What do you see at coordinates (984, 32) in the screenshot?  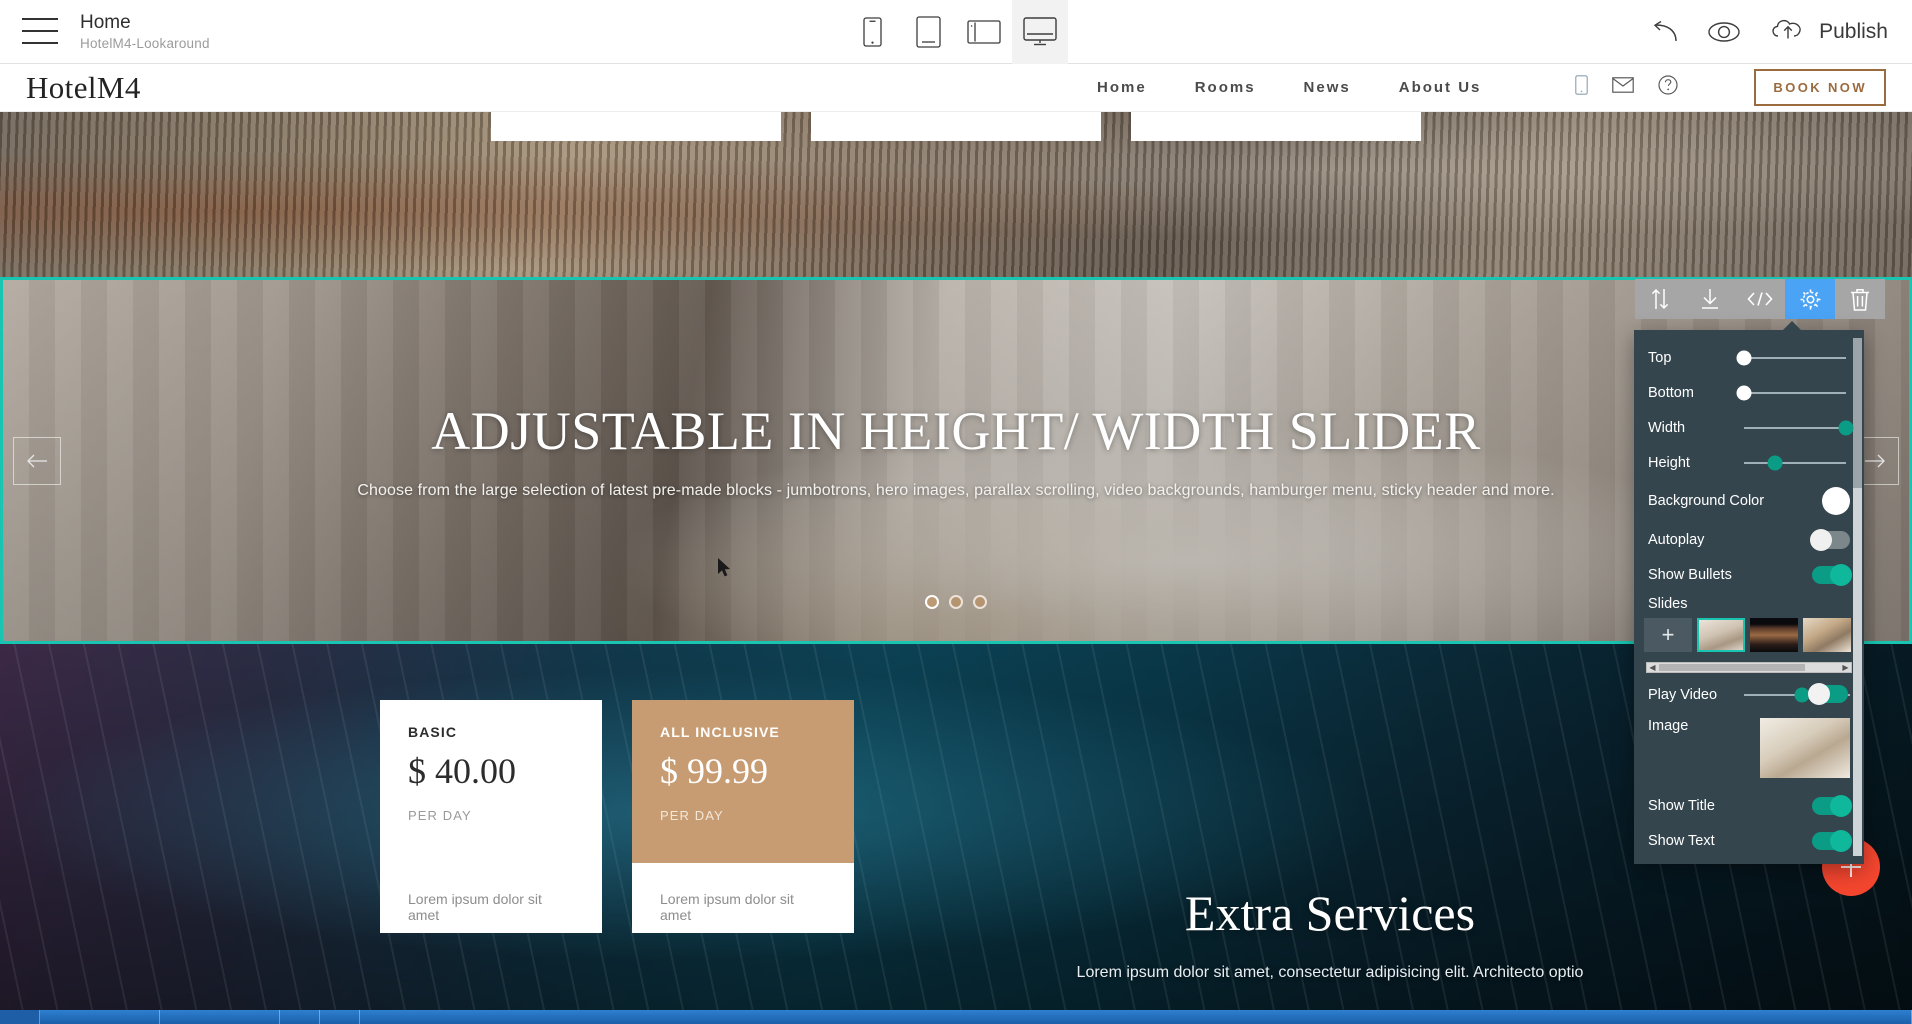 I see `laptop-preview-button` at bounding box center [984, 32].